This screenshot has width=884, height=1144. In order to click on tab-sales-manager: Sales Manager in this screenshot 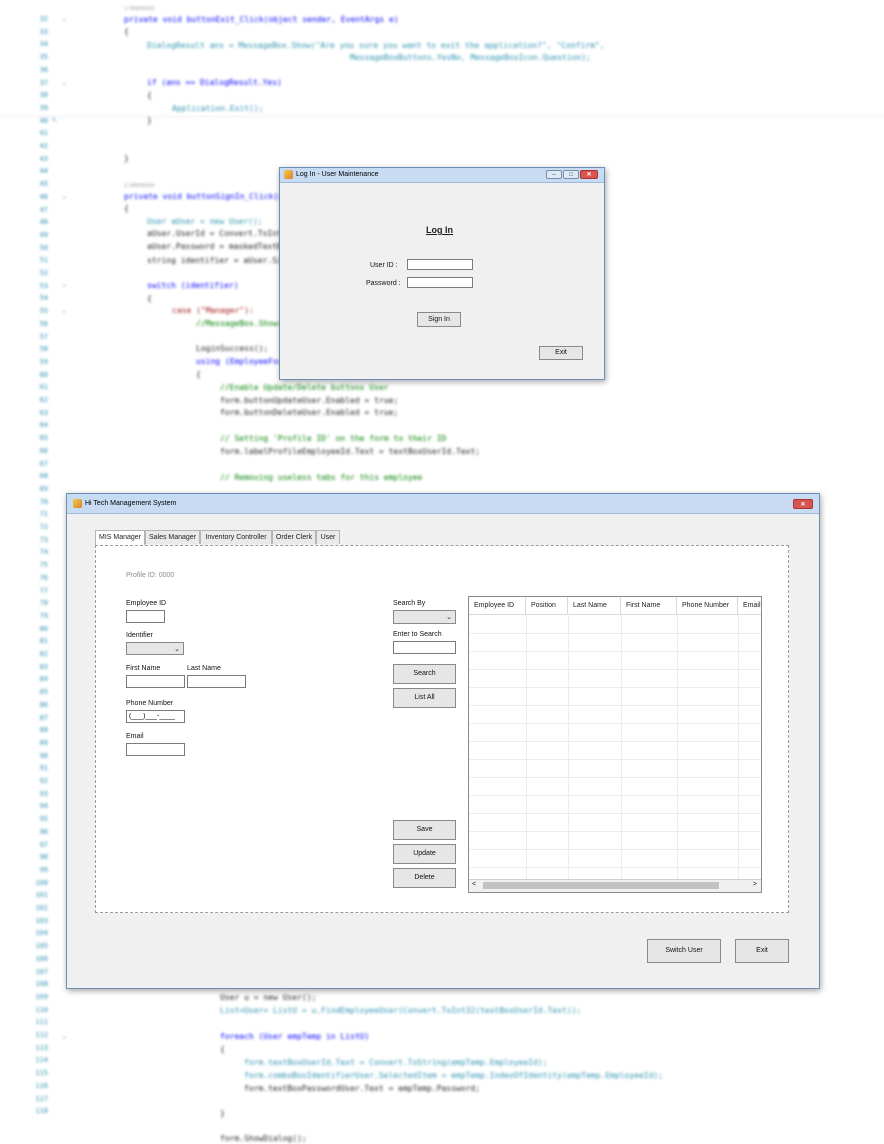, I will do `click(172, 537)`.